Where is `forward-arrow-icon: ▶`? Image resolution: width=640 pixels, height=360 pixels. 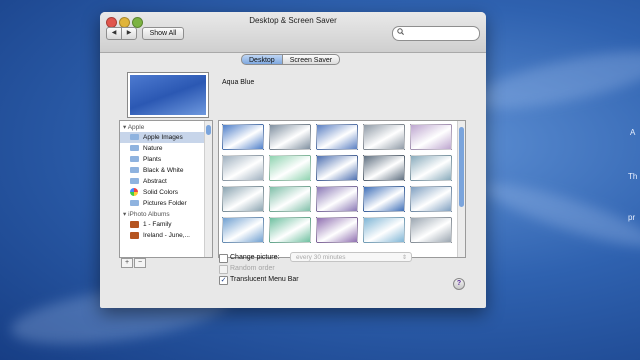
forward-arrow-icon: ▶ is located at coordinates (129, 33).